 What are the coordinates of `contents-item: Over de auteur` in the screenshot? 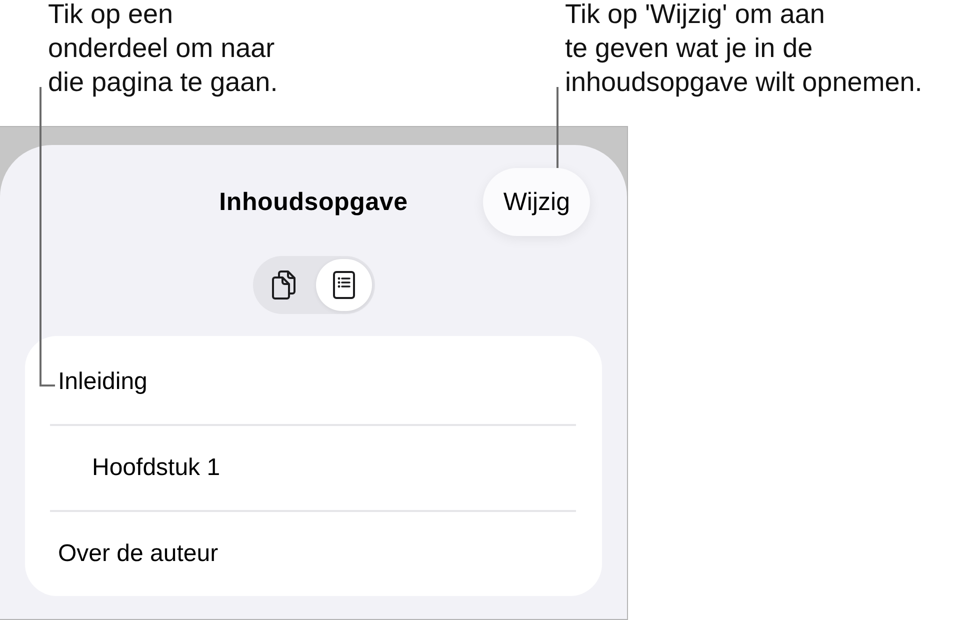 It's located at (138, 554).